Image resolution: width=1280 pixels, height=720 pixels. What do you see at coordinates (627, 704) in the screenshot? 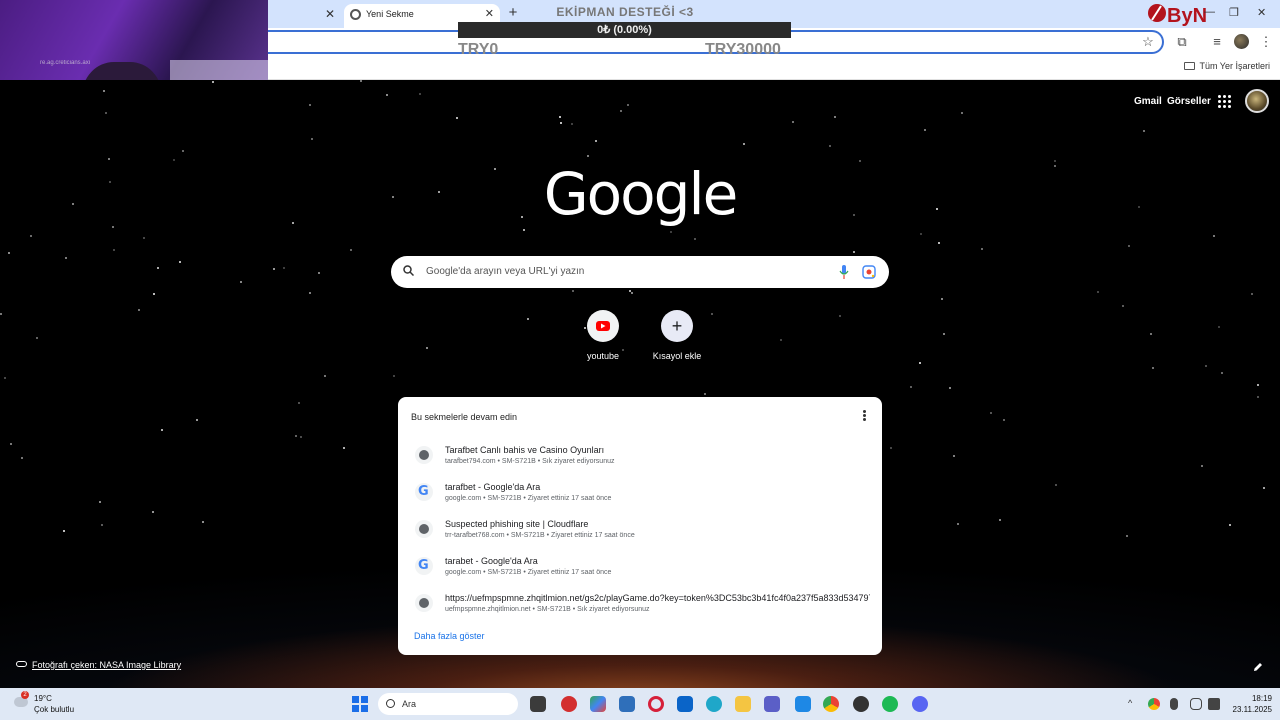
I see `store-icon` at bounding box center [627, 704].